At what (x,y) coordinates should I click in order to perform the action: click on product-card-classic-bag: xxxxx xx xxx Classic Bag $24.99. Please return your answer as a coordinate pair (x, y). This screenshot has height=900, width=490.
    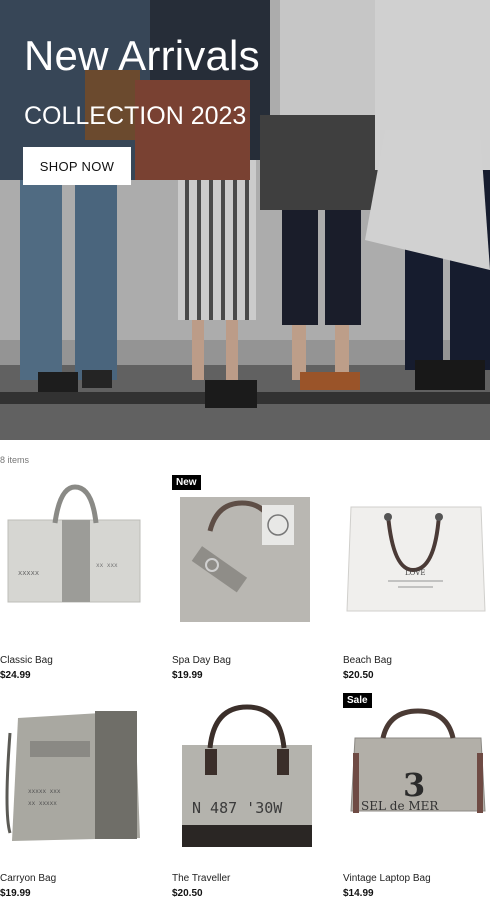
    Looking at the image, I should click on (75, 580).